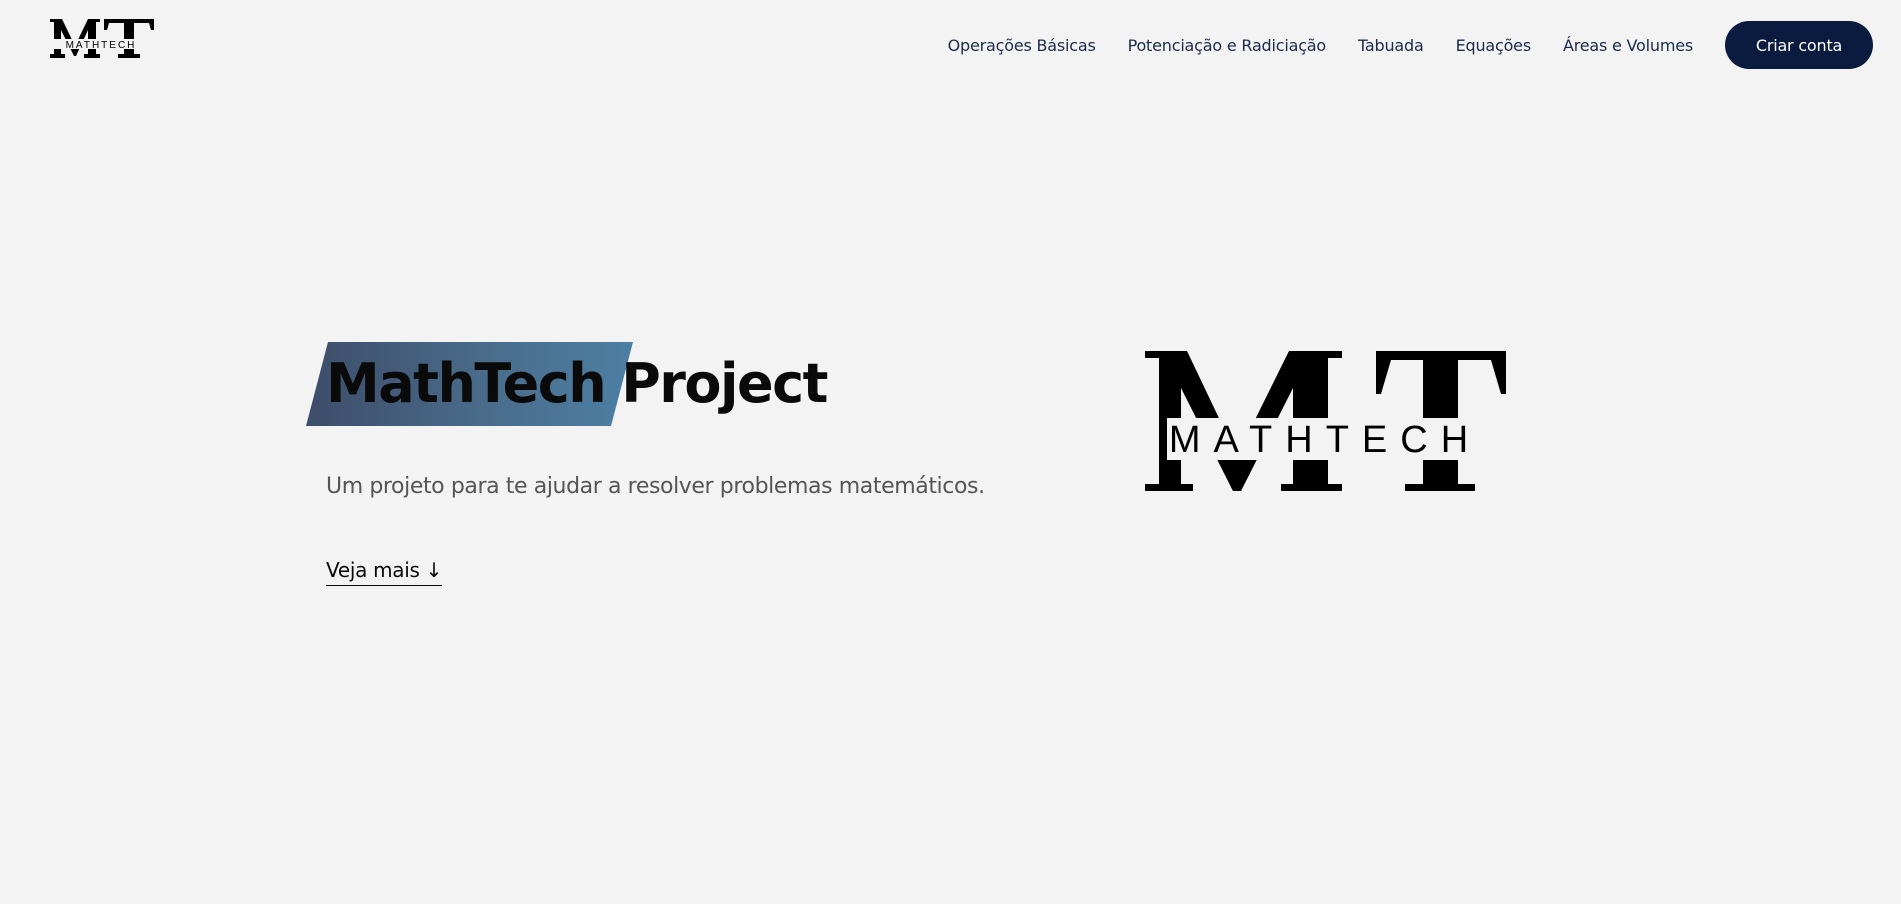 Image resolution: width=1901 pixels, height=904 pixels. I want to click on hero-title-highlight-word: MathTech, so click(466, 383).